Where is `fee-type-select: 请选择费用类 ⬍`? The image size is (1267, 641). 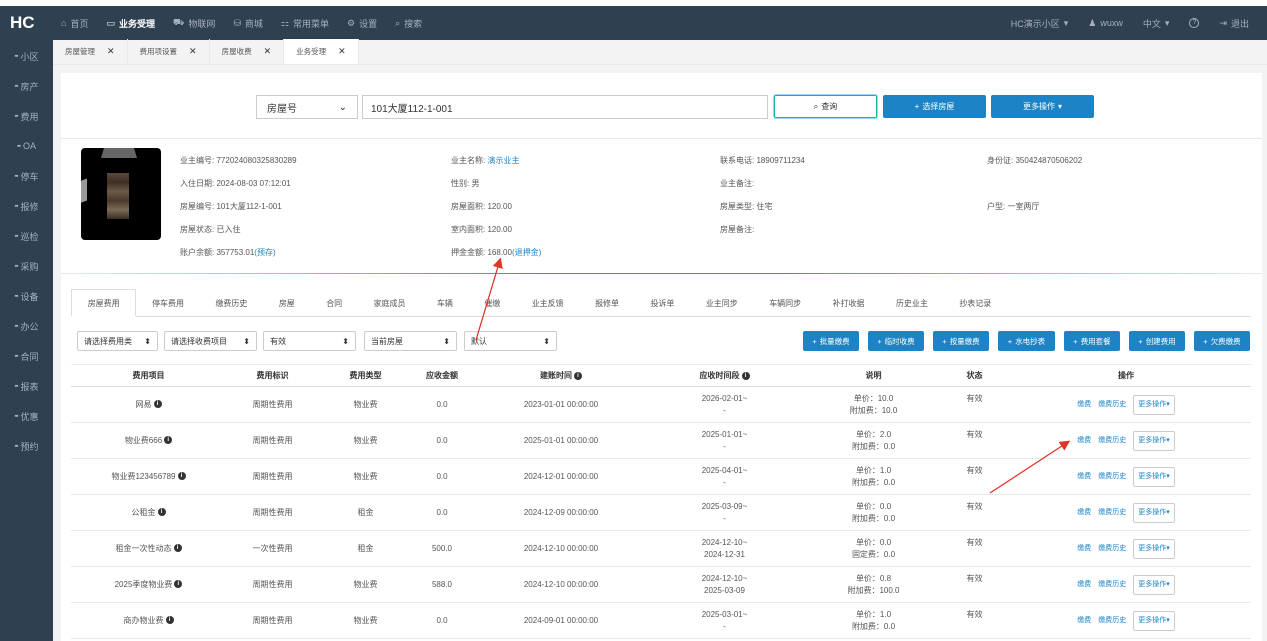
fee-type-select: 请选择费用类 ⬍ is located at coordinates (117, 341).